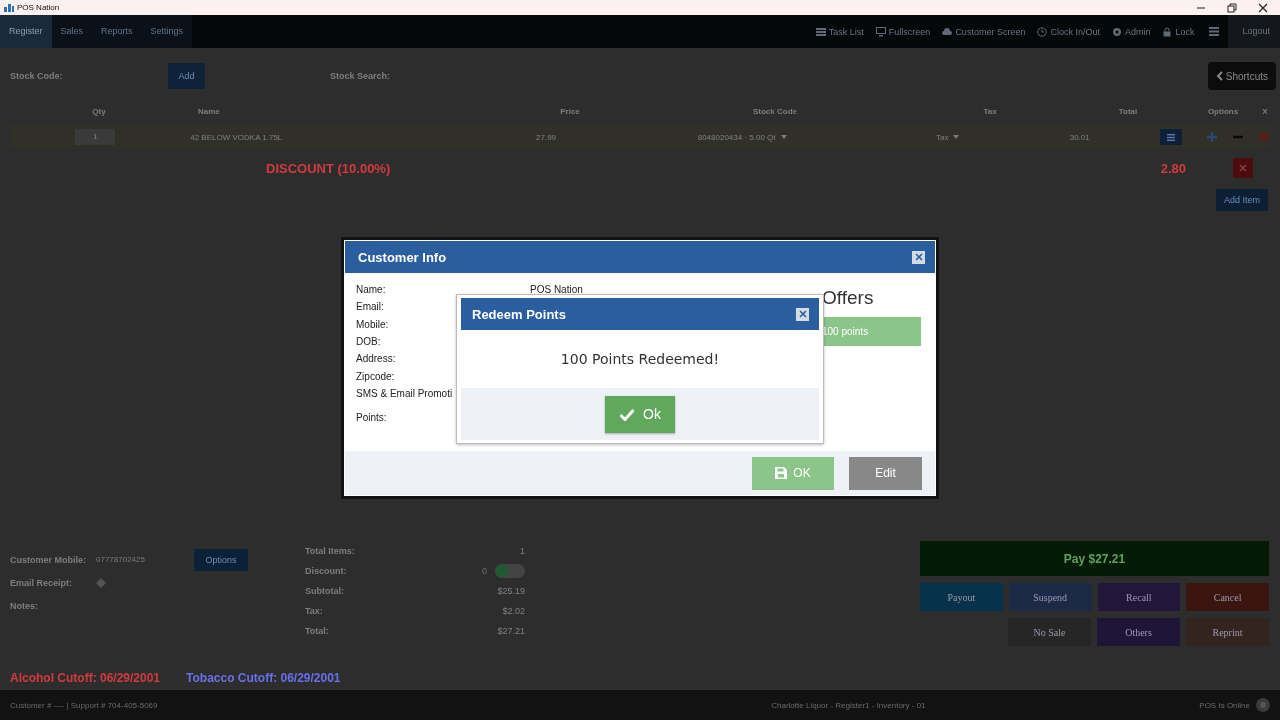 The width and height of the screenshot is (1280, 720). What do you see at coordinates (510, 571) in the screenshot?
I see `toggle-icon` at bounding box center [510, 571].